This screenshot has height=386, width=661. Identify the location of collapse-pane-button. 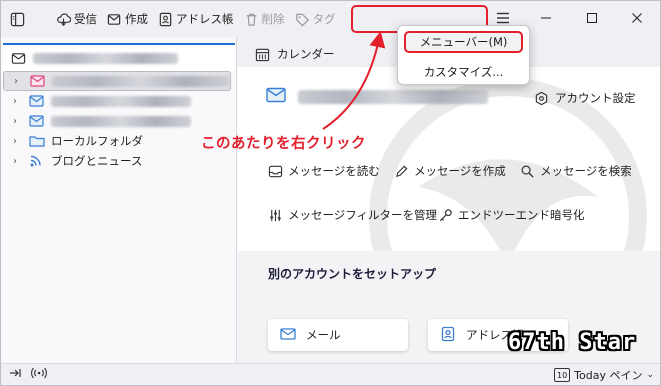
(15, 374).